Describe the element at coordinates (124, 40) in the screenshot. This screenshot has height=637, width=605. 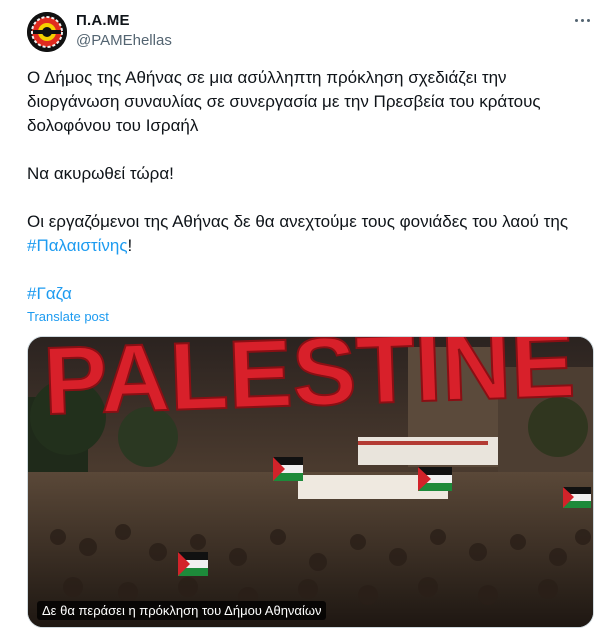
I see `author-handle: @PAMEhellas` at that location.